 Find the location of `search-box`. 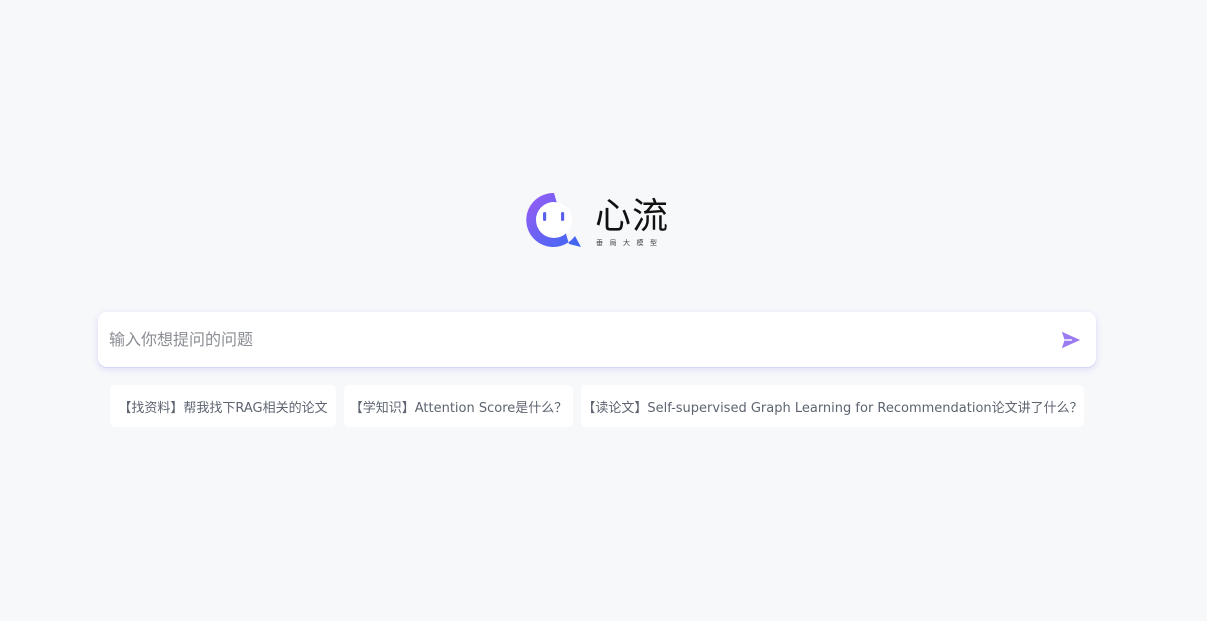

search-box is located at coordinates (597, 339).